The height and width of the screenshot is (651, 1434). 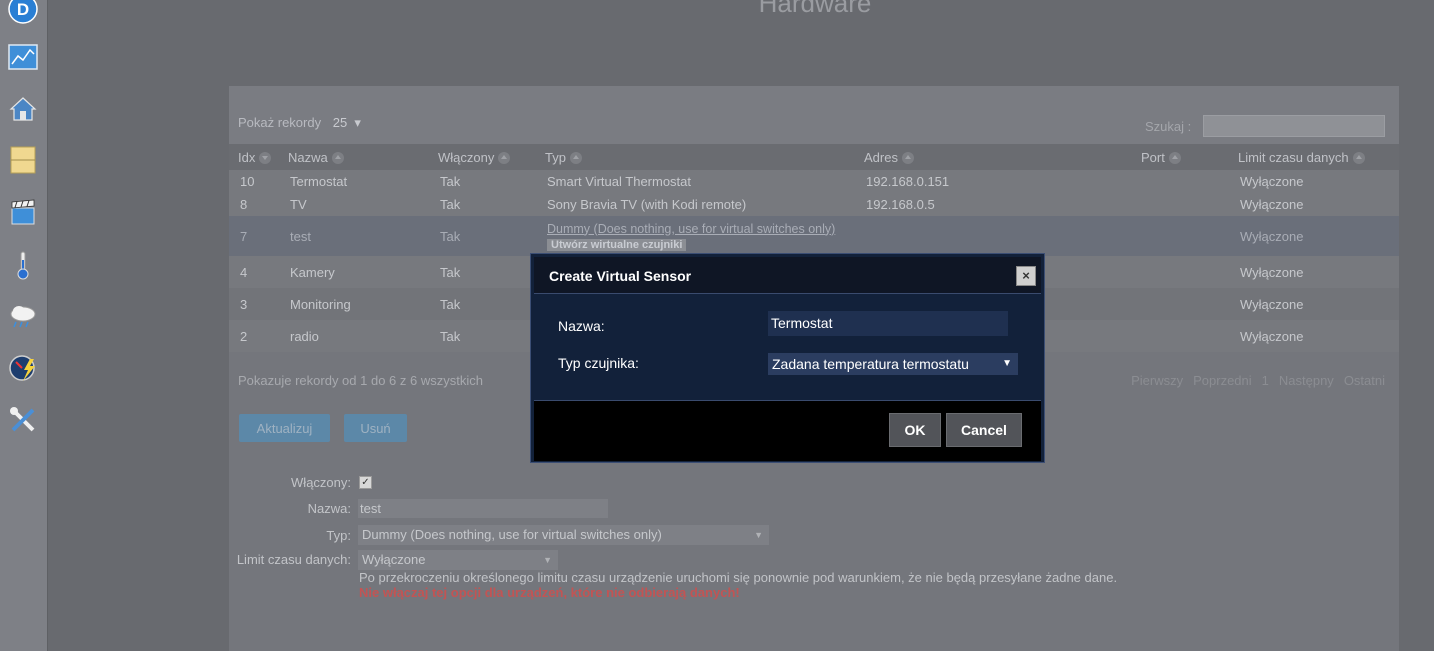 I want to click on utility-icon, so click(x=23, y=368).